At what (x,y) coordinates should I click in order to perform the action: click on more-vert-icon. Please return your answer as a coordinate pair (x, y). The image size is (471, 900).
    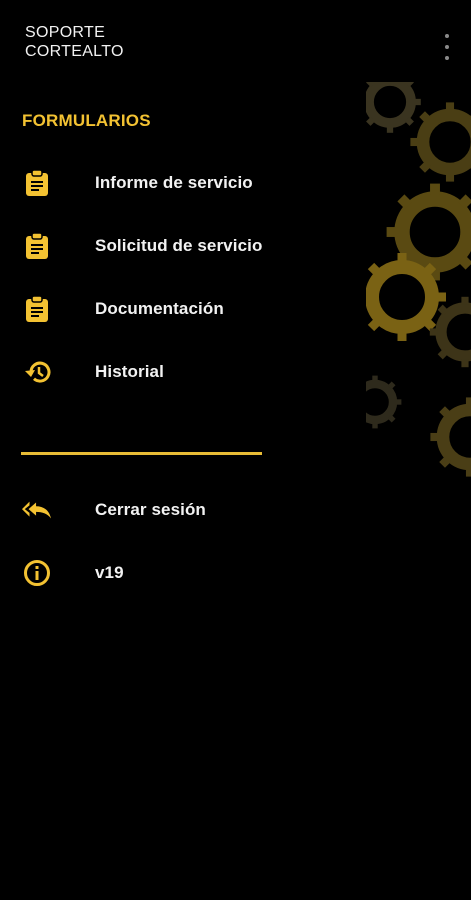
    Looking at the image, I should click on (447, 47).